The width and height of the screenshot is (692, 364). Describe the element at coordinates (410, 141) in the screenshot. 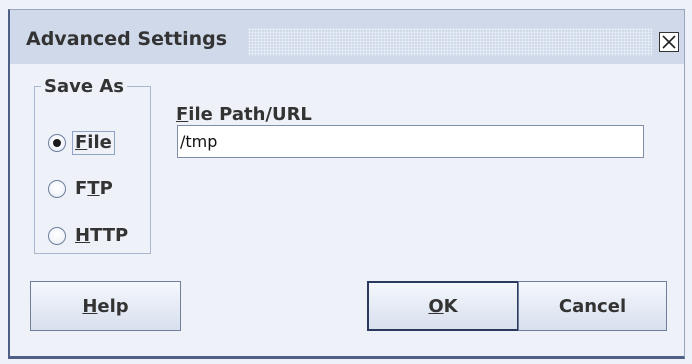

I see `file-path-input` at that location.